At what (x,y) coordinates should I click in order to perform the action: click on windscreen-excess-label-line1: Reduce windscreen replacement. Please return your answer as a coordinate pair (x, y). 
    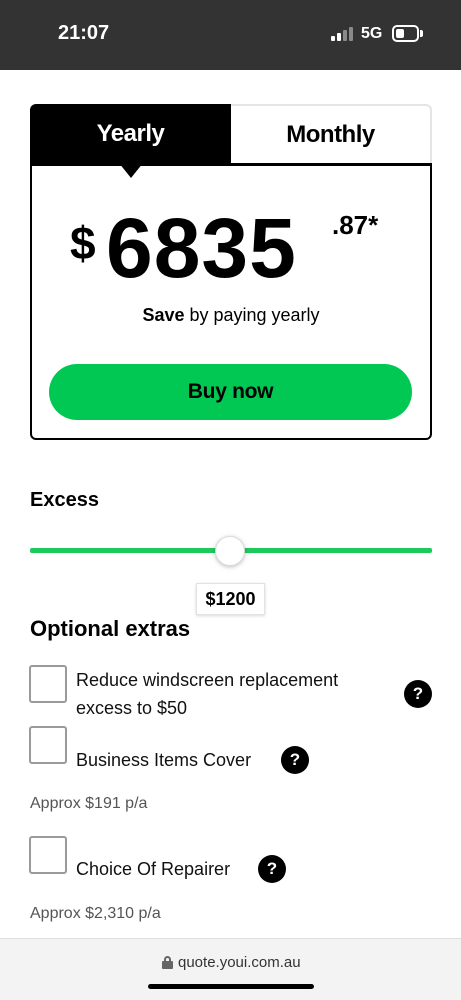
    Looking at the image, I should click on (207, 680).